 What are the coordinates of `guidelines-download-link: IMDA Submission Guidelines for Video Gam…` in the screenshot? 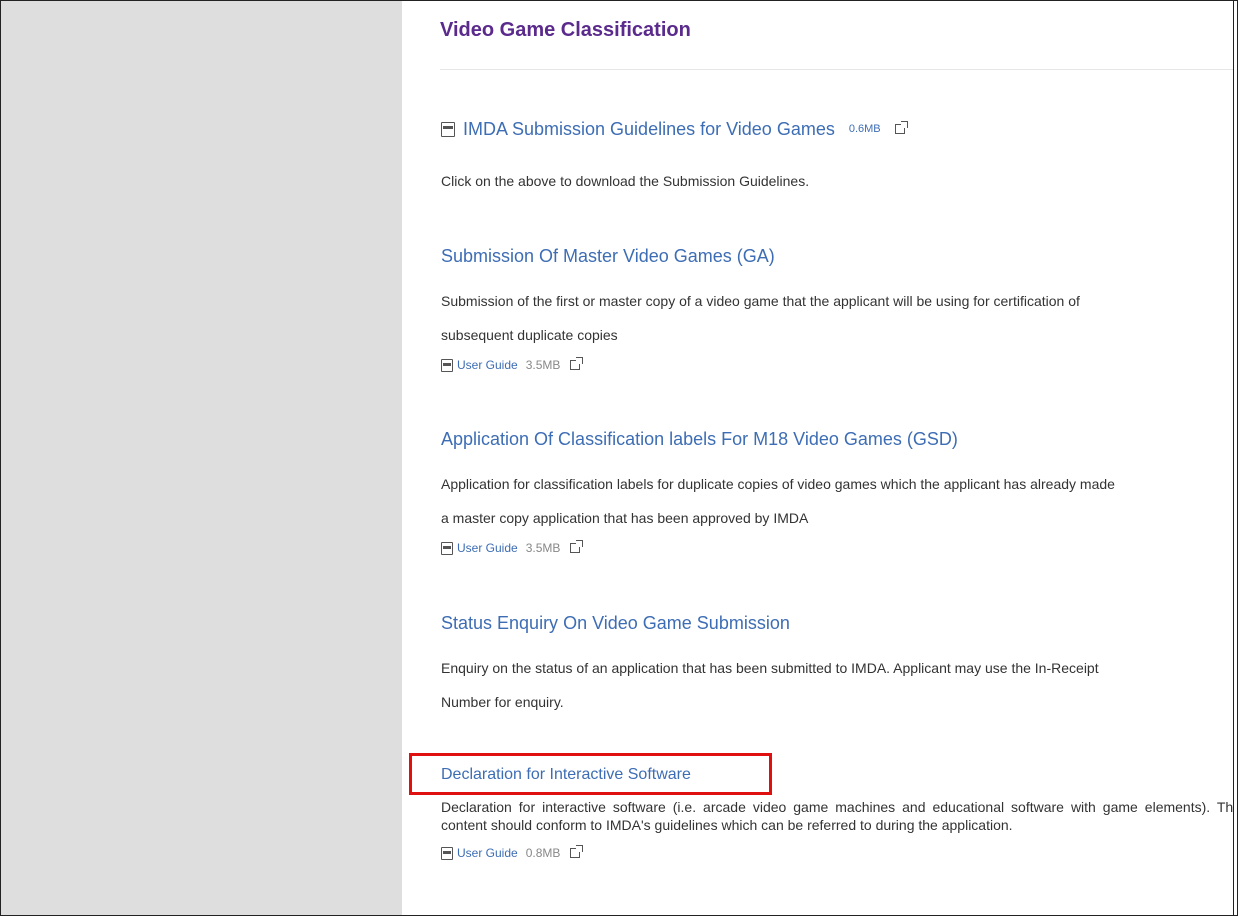 It's located at (649, 129).